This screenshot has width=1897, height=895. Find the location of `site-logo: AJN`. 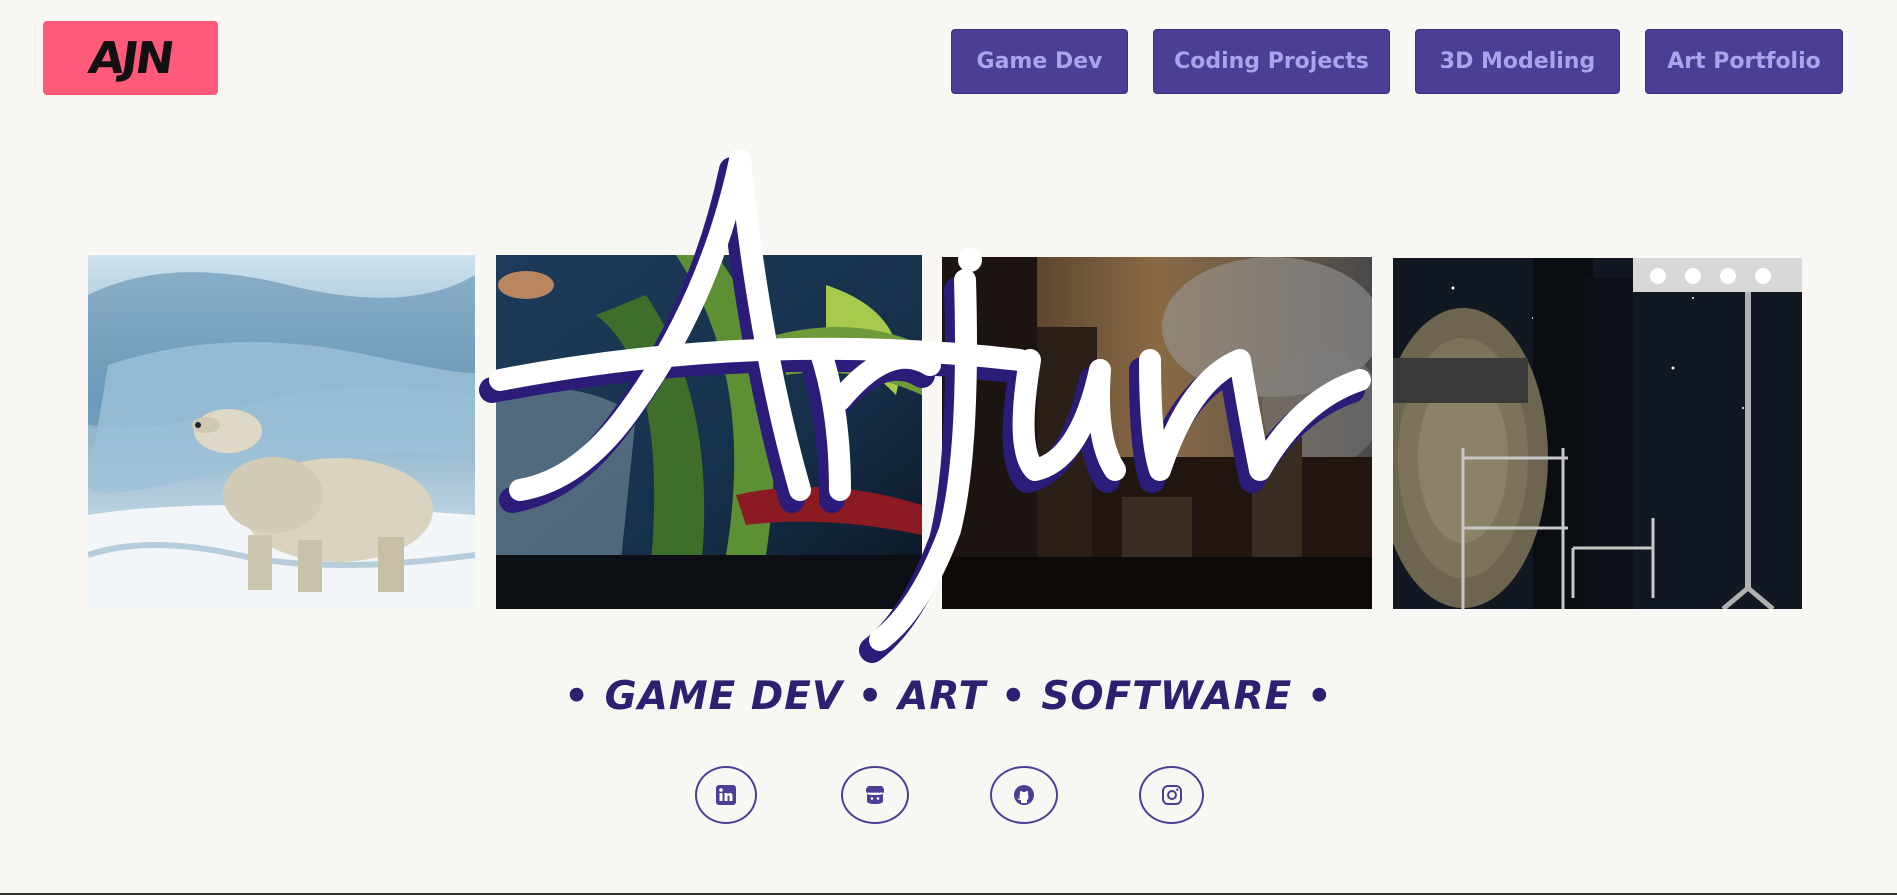

site-logo: AJN is located at coordinates (130, 58).